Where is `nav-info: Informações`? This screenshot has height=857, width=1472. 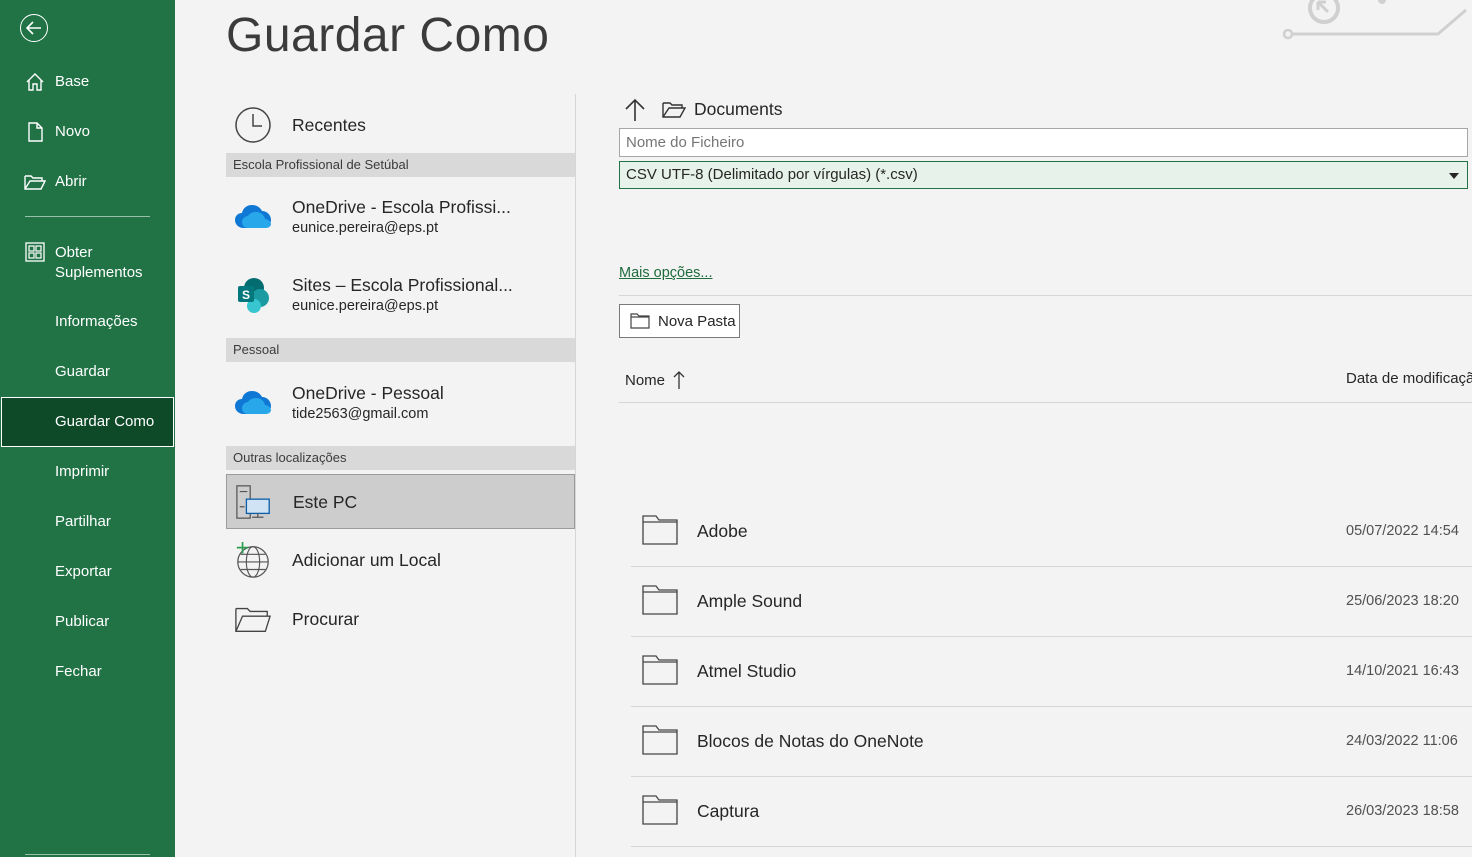 nav-info: Informações is located at coordinates (87, 322).